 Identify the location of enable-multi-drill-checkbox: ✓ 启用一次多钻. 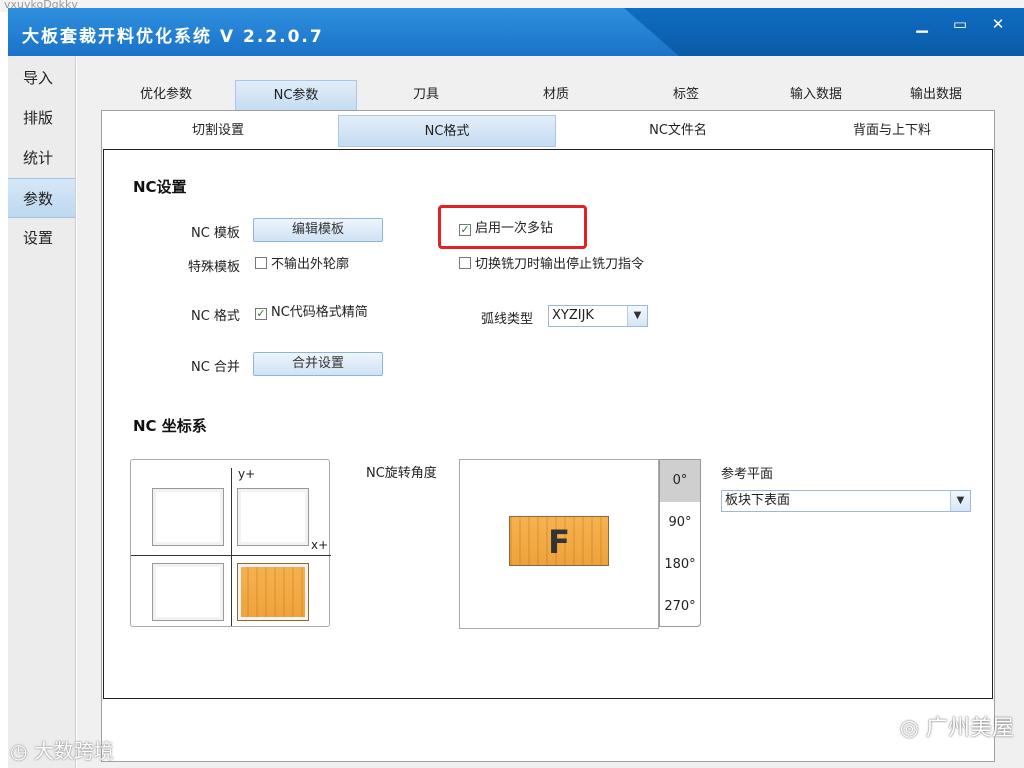
(506, 230).